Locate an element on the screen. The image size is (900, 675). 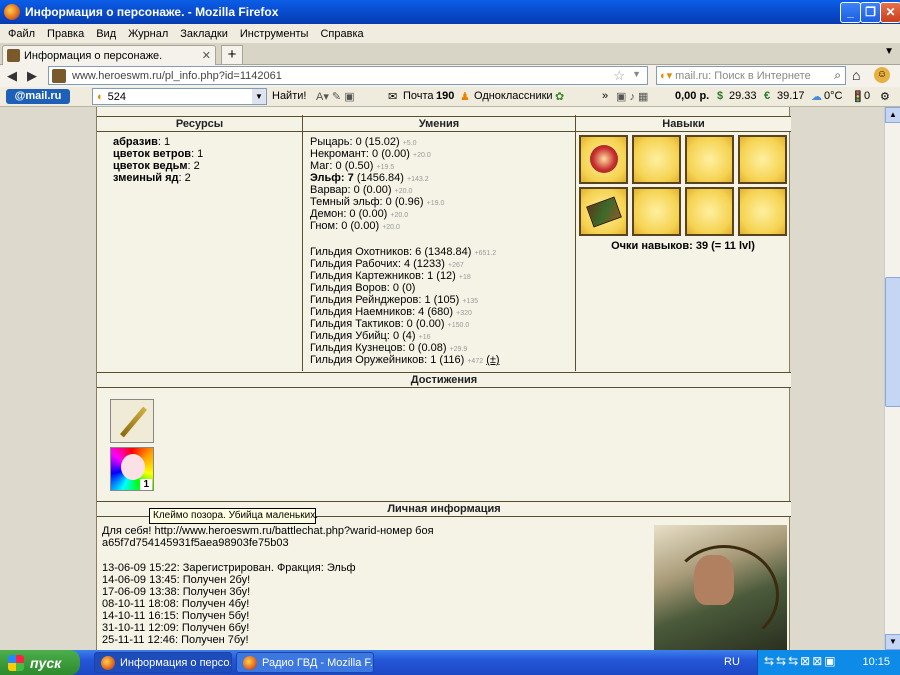
resource-item: цветок ветров: 1 is located at coordinates (158, 154).